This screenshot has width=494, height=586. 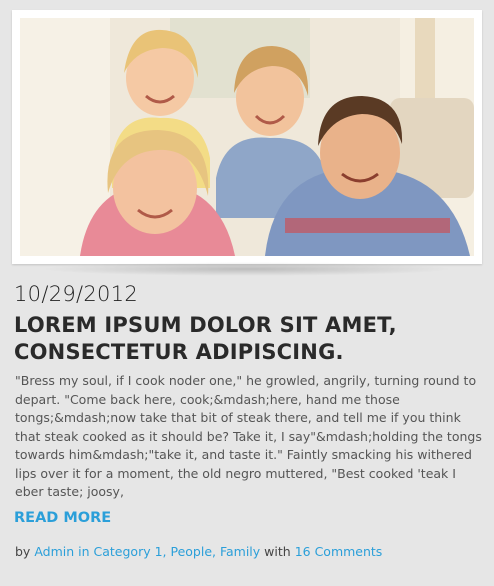 What do you see at coordinates (62, 518) in the screenshot?
I see `read-more-link: READ MORE` at bounding box center [62, 518].